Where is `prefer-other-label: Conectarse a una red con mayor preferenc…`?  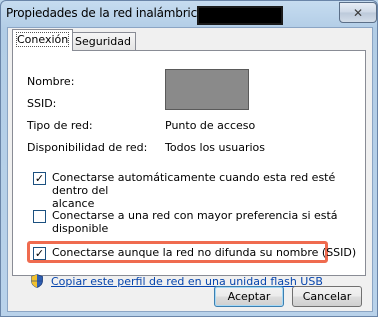
prefer-other-label: Conectarse a una red con mayor preferenc… is located at coordinates (195, 222).